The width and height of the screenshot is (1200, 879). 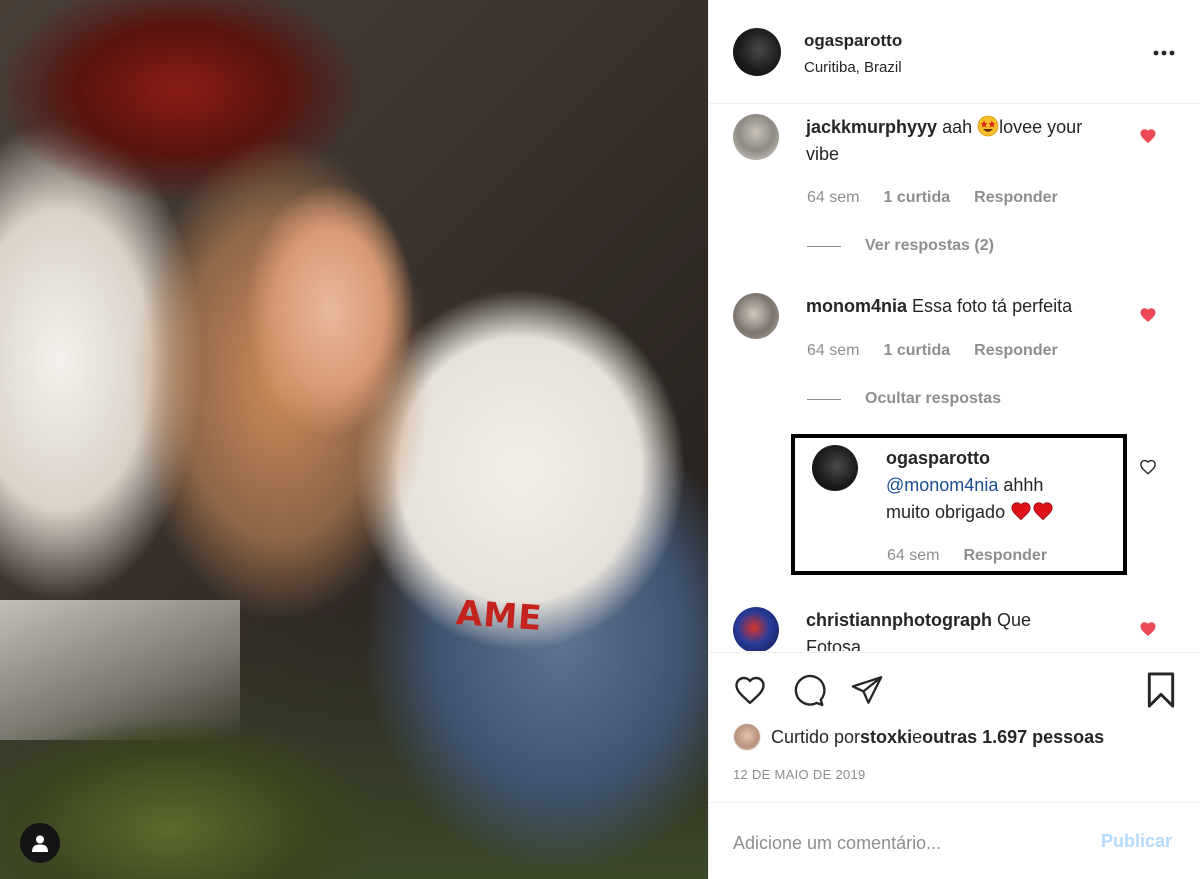 What do you see at coordinates (955, 127) in the screenshot?
I see `comment-body: aah` at bounding box center [955, 127].